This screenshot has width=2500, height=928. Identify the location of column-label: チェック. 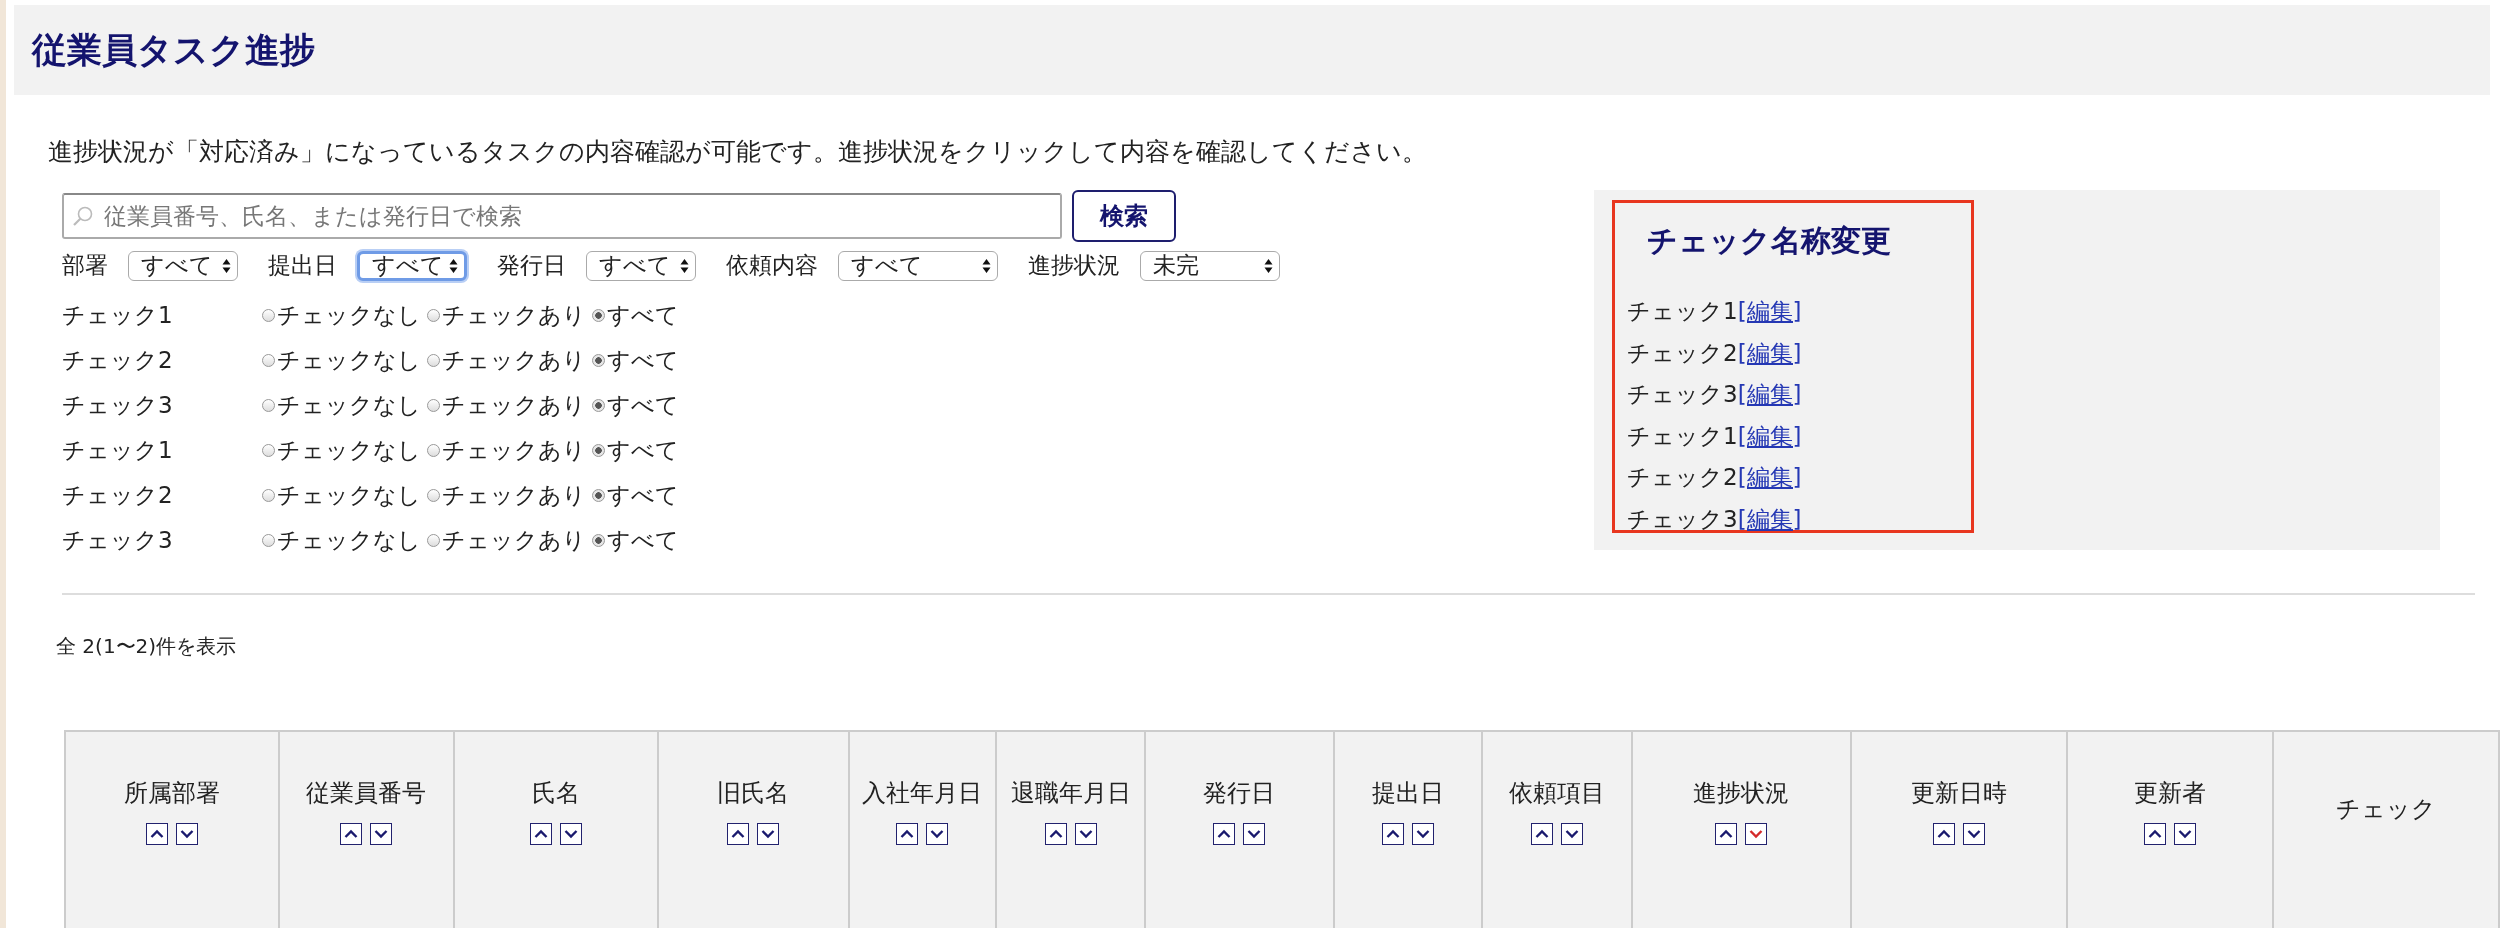
(2385, 809).